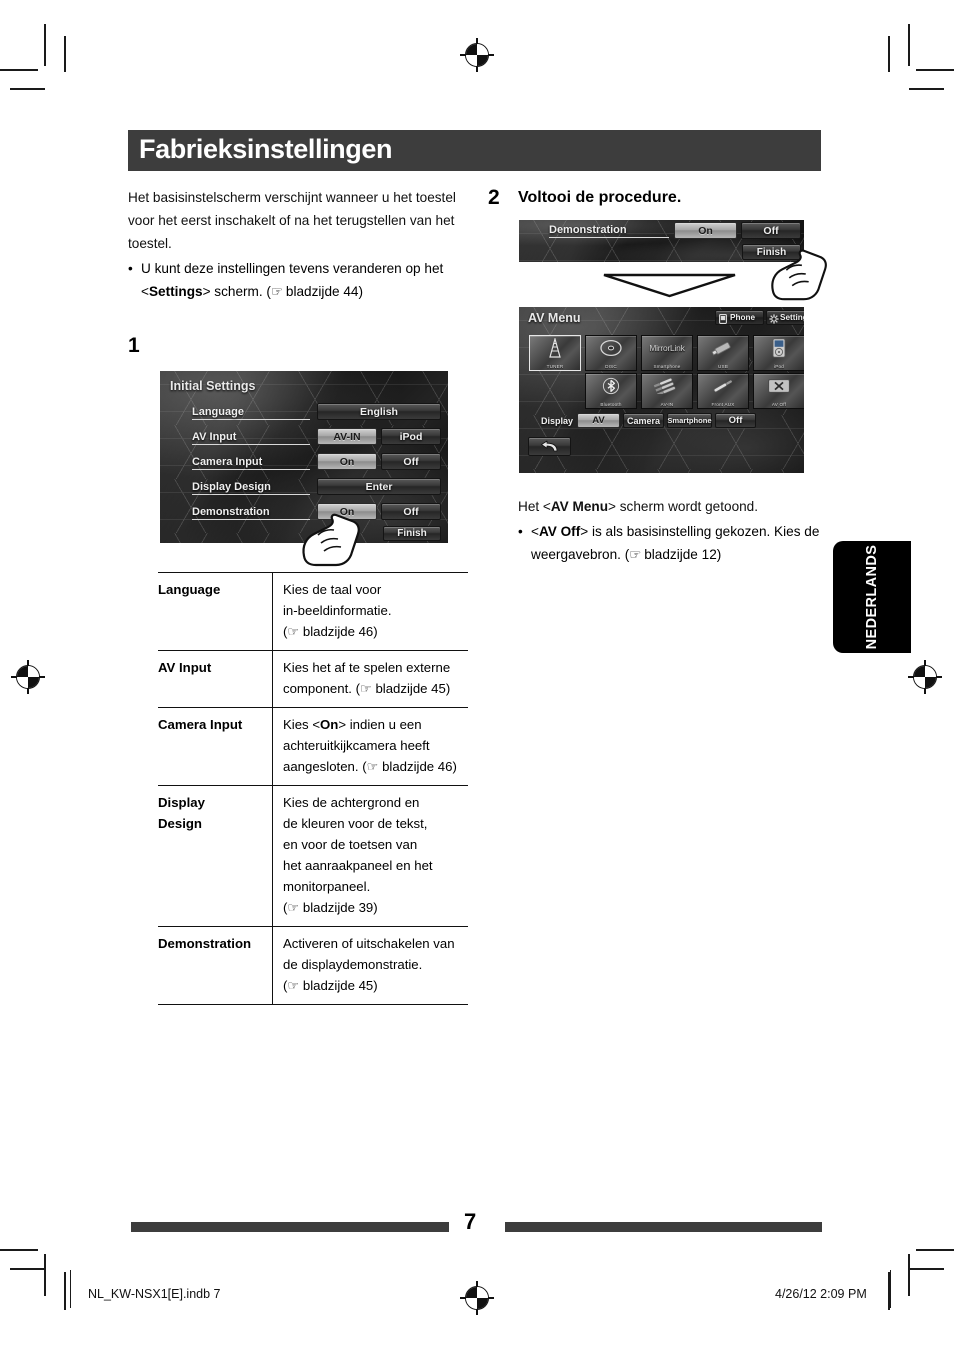 This screenshot has height=1354, width=954. I want to click on display-av-button: AV, so click(598, 420).